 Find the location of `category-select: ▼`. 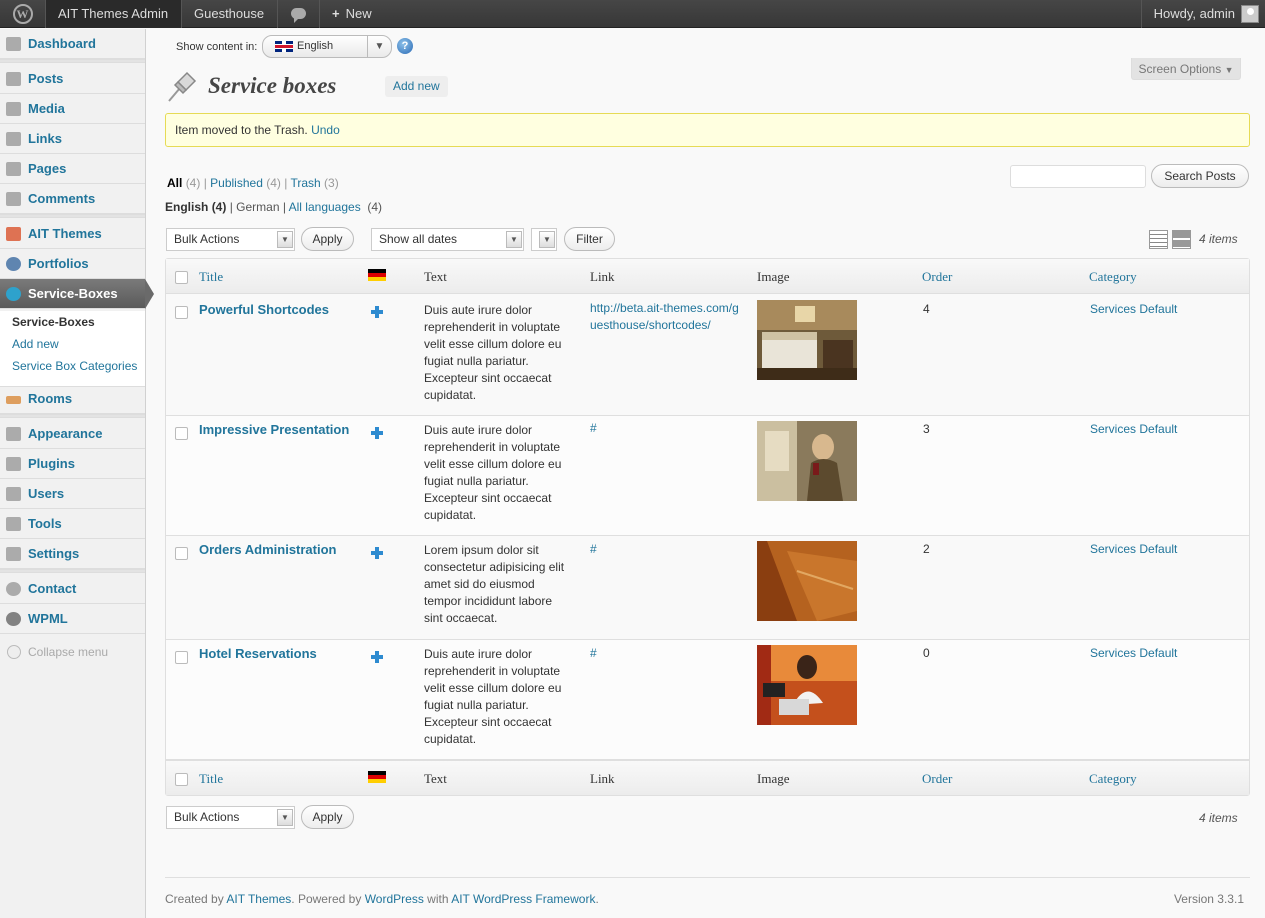

category-select: ▼ is located at coordinates (544, 239).